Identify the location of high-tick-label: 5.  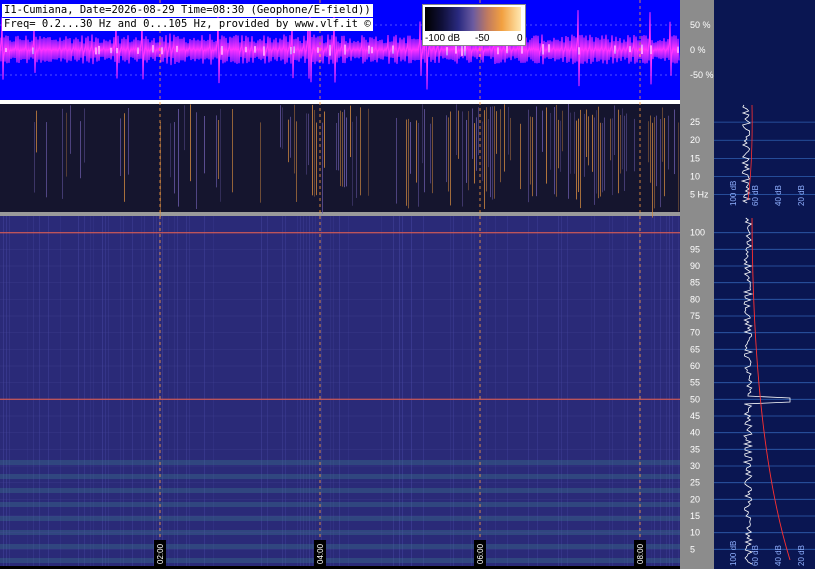
(692, 549).